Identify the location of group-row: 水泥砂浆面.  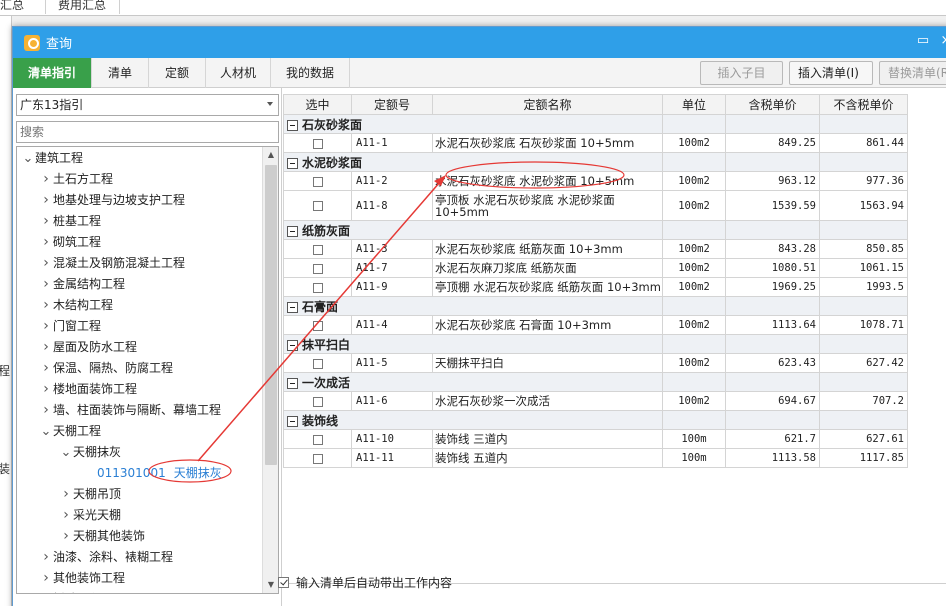
(595, 162).